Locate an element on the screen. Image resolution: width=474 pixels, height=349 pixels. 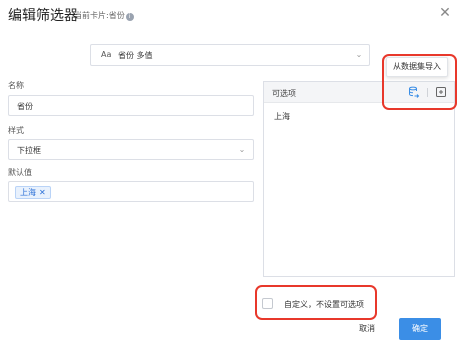
add-file-icon is located at coordinates (441, 92).